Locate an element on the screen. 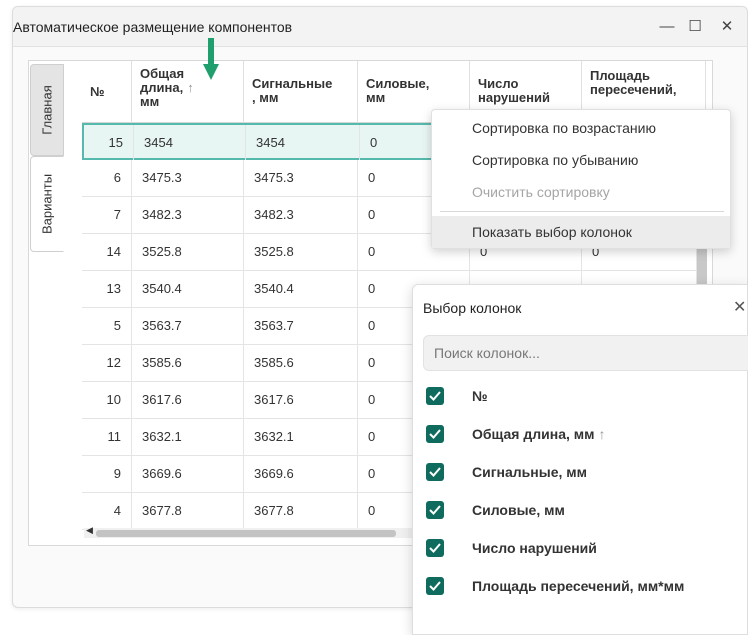 The image size is (748, 635). table-cell-num: 10 is located at coordinates (107, 400).